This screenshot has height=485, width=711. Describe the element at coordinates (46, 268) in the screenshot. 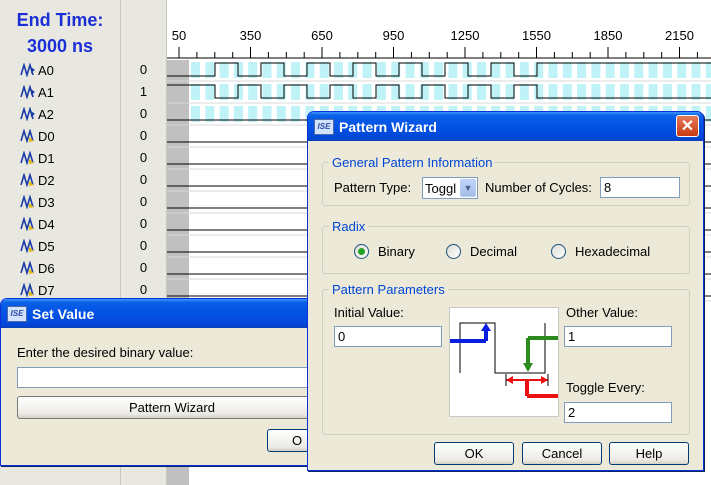

I see `signal-name: D6` at that location.